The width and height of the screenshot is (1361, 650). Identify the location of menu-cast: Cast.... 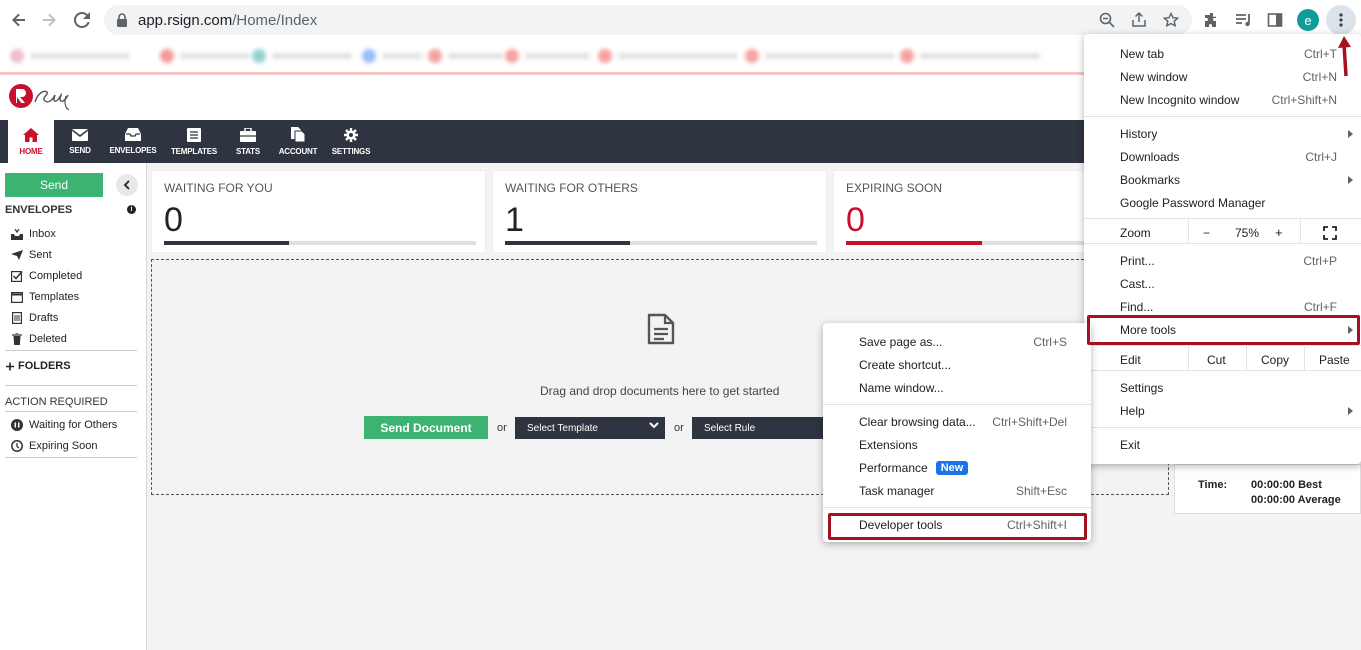
(1137, 284).